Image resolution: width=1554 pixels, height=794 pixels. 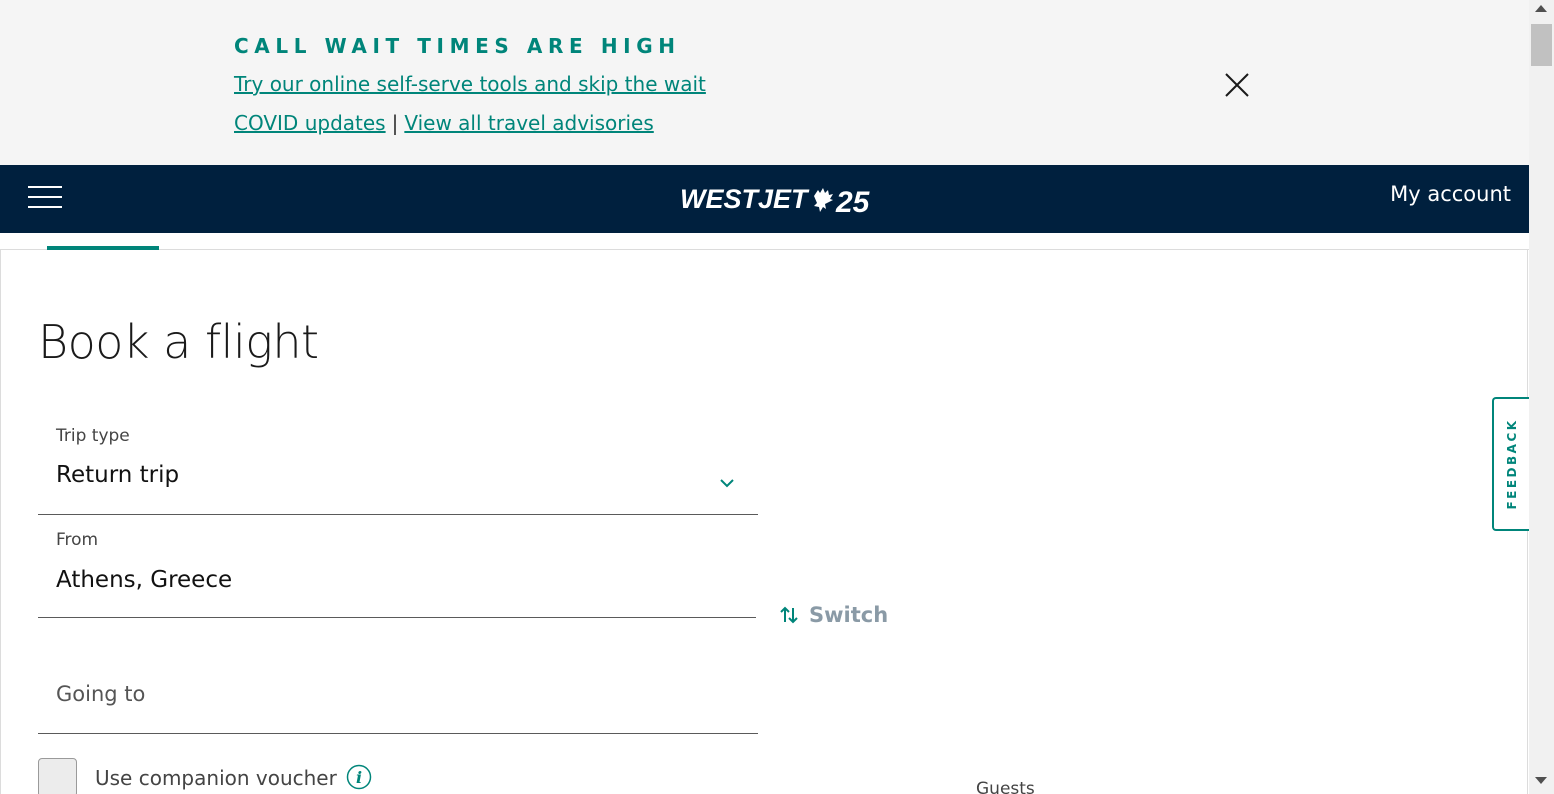 What do you see at coordinates (1450, 194) in the screenshot?
I see `my-account-link: My account` at bounding box center [1450, 194].